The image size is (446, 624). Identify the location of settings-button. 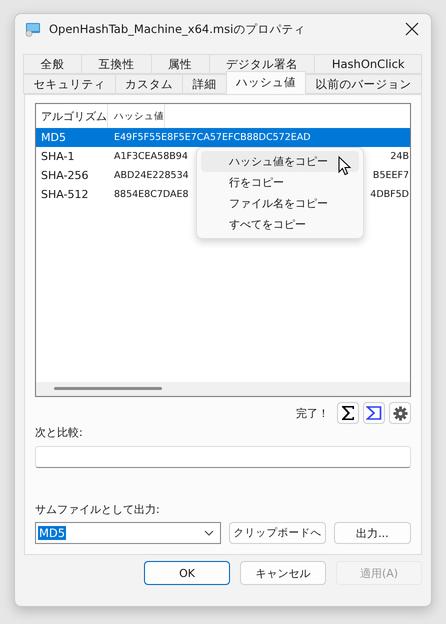
(400, 413).